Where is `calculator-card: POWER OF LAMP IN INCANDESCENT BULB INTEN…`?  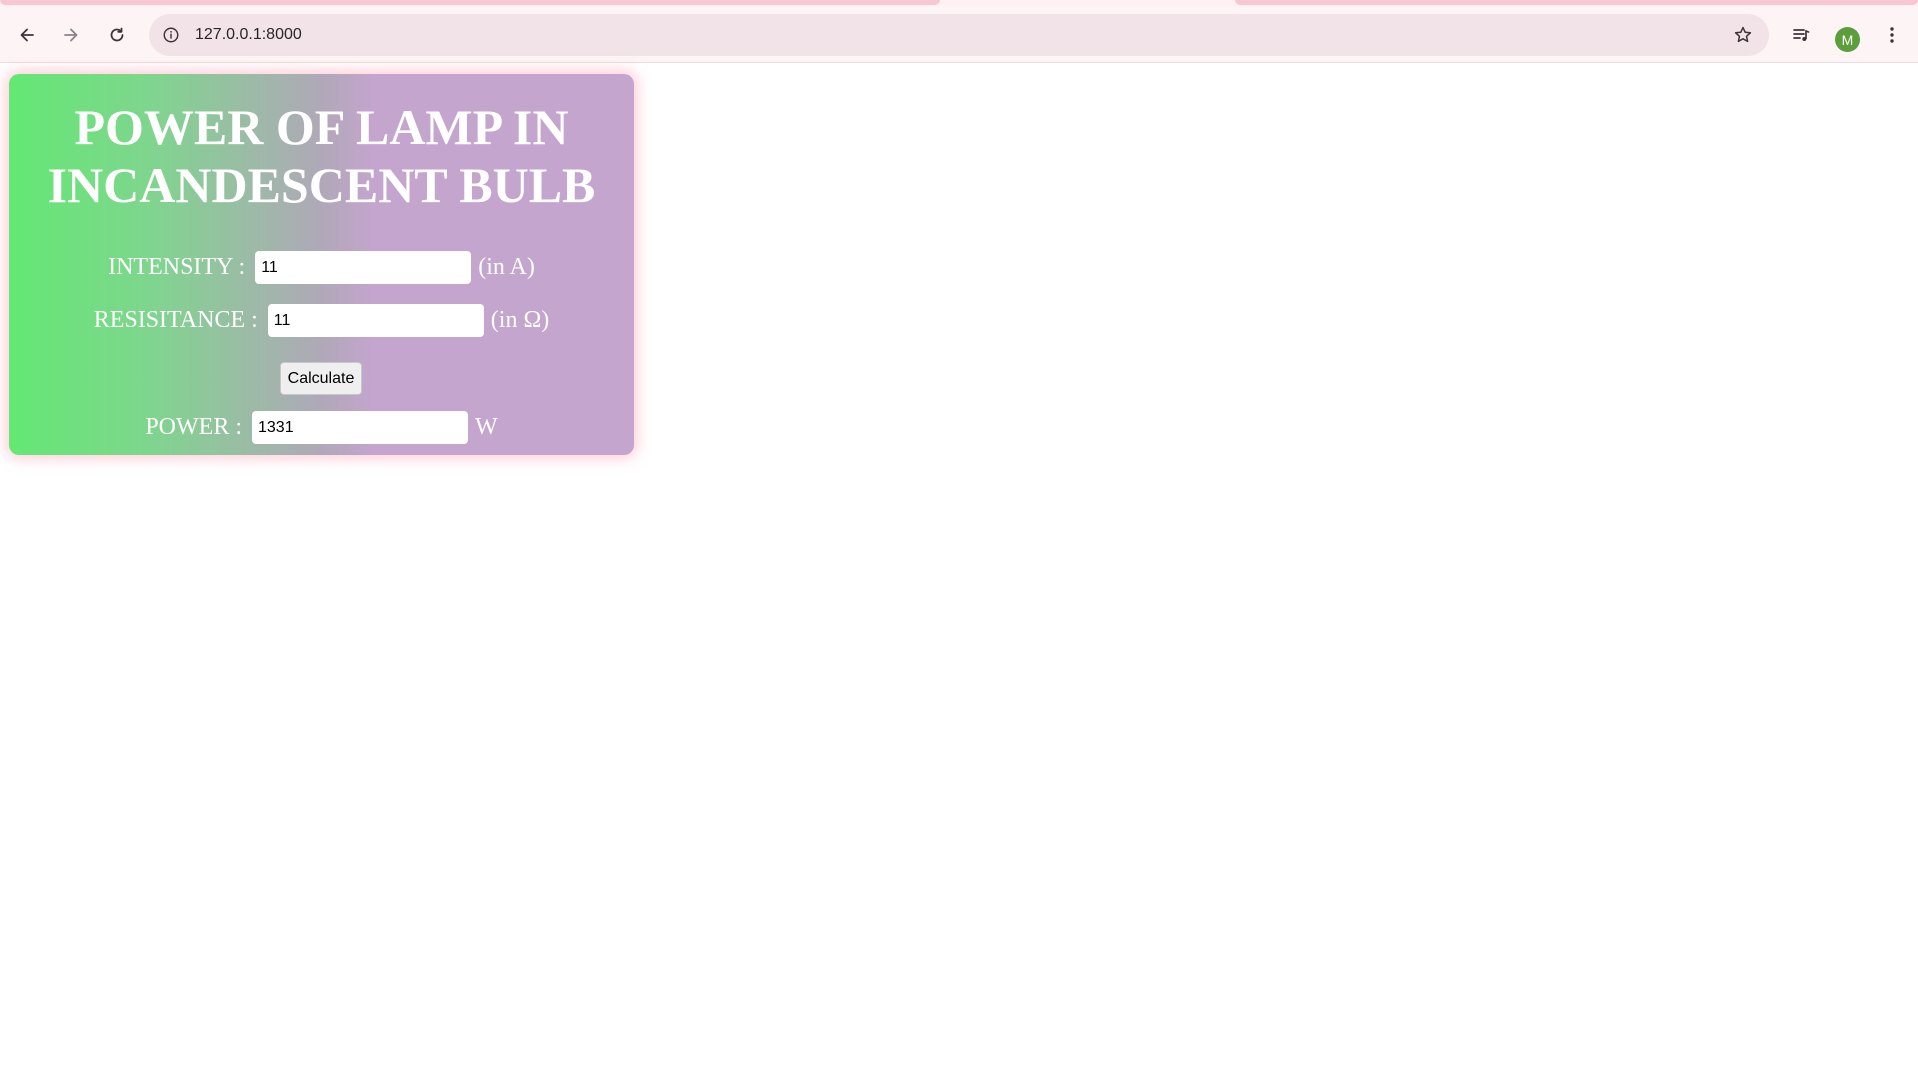
calculator-card: POWER OF LAMP IN INCANDESCENT BULB INTEN… is located at coordinates (321, 264).